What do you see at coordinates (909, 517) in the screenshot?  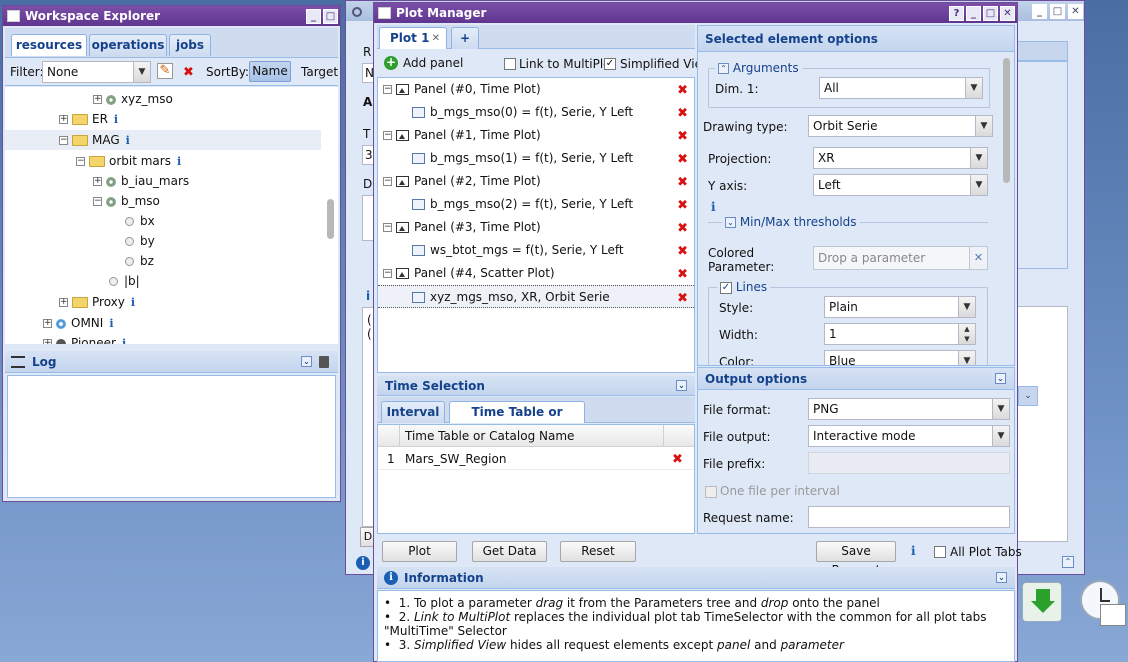 I see `request-name-input` at bounding box center [909, 517].